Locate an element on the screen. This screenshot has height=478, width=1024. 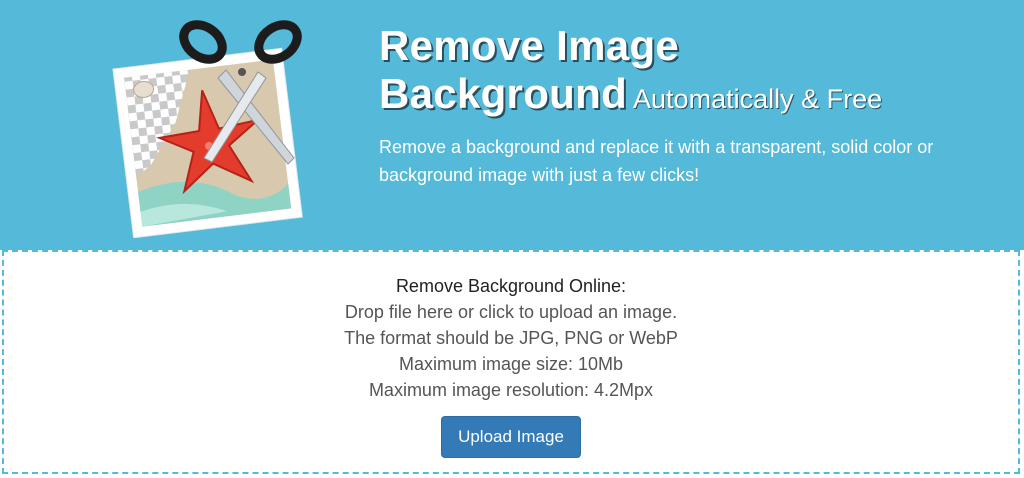
page-title-line-1: Remove Image is located at coordinates (529, 45).